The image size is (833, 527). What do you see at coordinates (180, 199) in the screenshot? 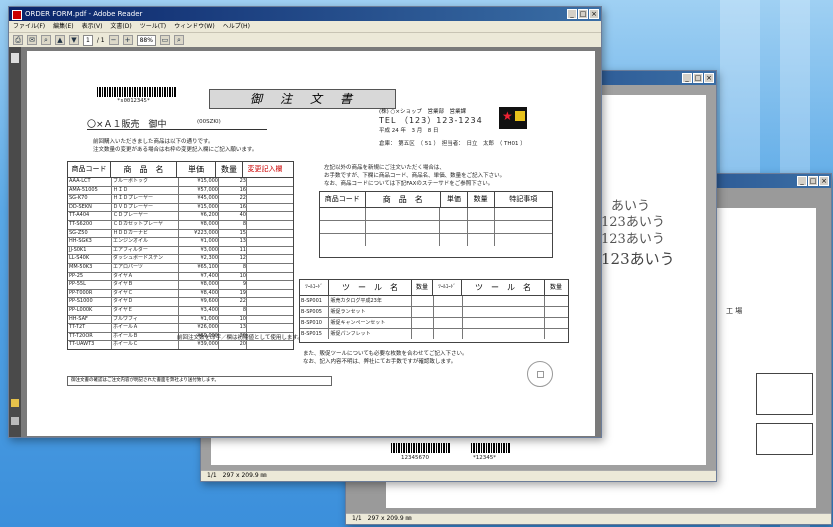
I see `table-row: SG-K70 ＨＩＤプレーヤー ¥45,000 22` at bounding box center [180, 199].